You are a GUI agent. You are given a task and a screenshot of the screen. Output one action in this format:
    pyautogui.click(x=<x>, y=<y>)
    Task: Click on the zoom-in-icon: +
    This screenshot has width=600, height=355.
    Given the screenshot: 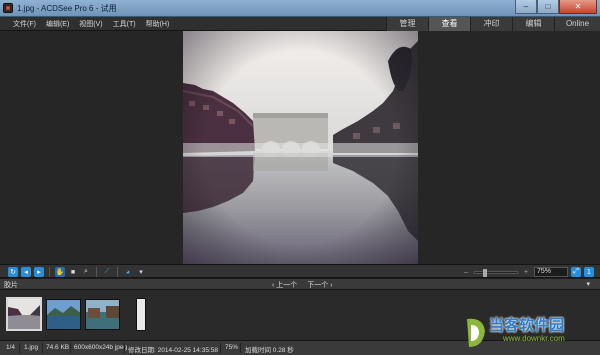 What is the action you would take?
    pyautogui.click(x=526, y=272)
    